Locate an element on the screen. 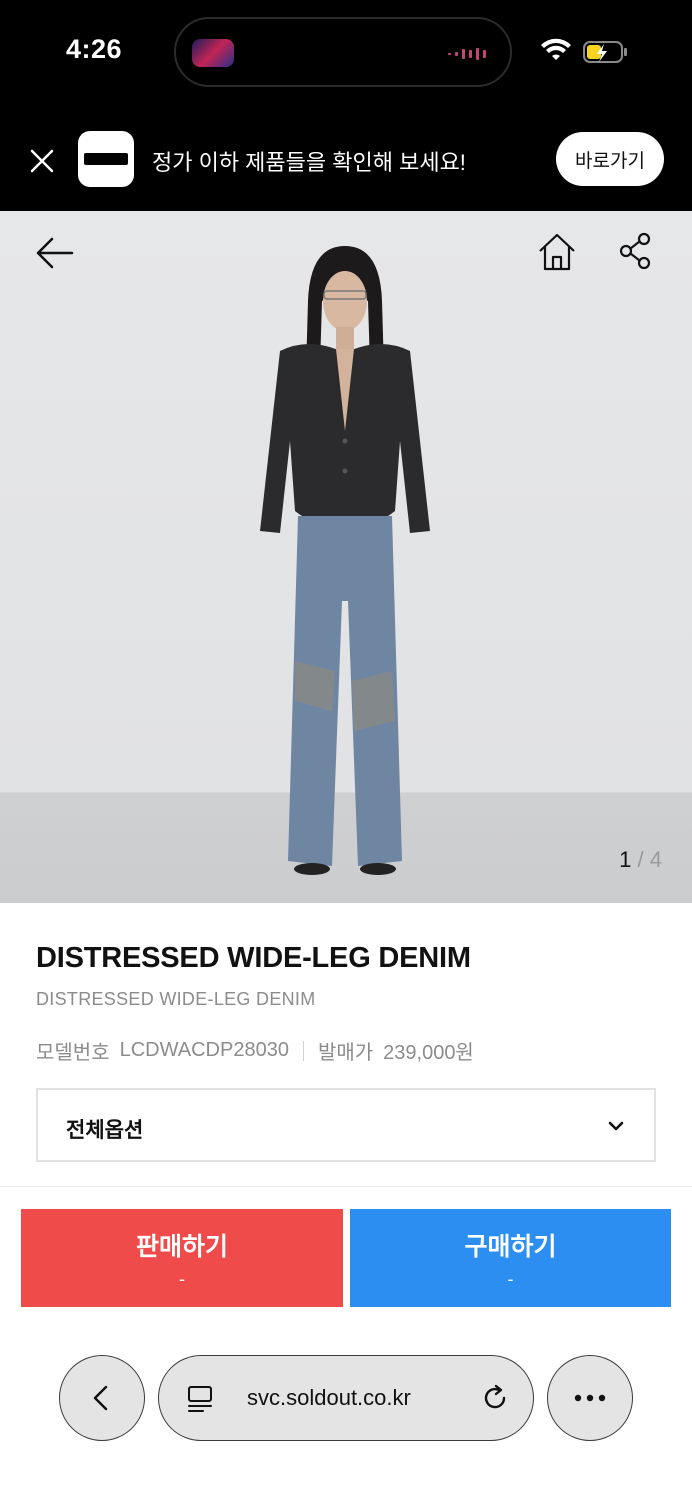  audio-wave-icon is located at coordinates (467, 54).